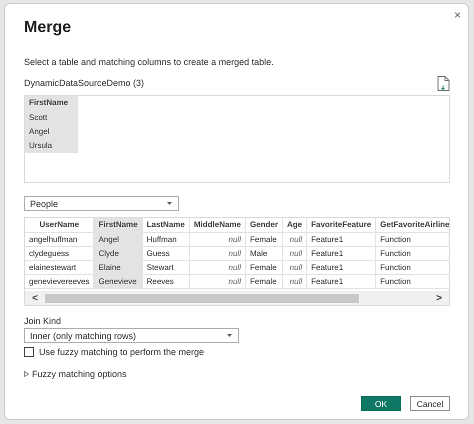 This screenshot has width=474, height=424. What do you see at coordinates (263, 253) in the screenshot?
I see `table-cell: Male` at bounding box center [263, 253].